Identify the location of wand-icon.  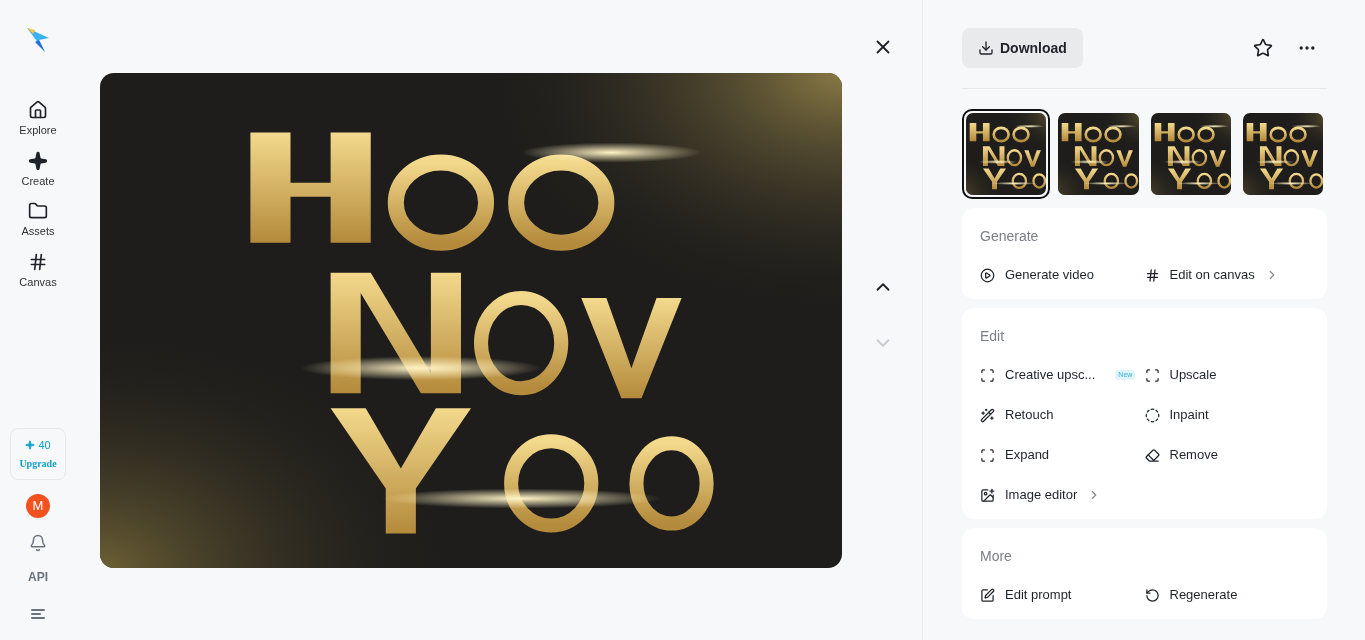
(987, 415).